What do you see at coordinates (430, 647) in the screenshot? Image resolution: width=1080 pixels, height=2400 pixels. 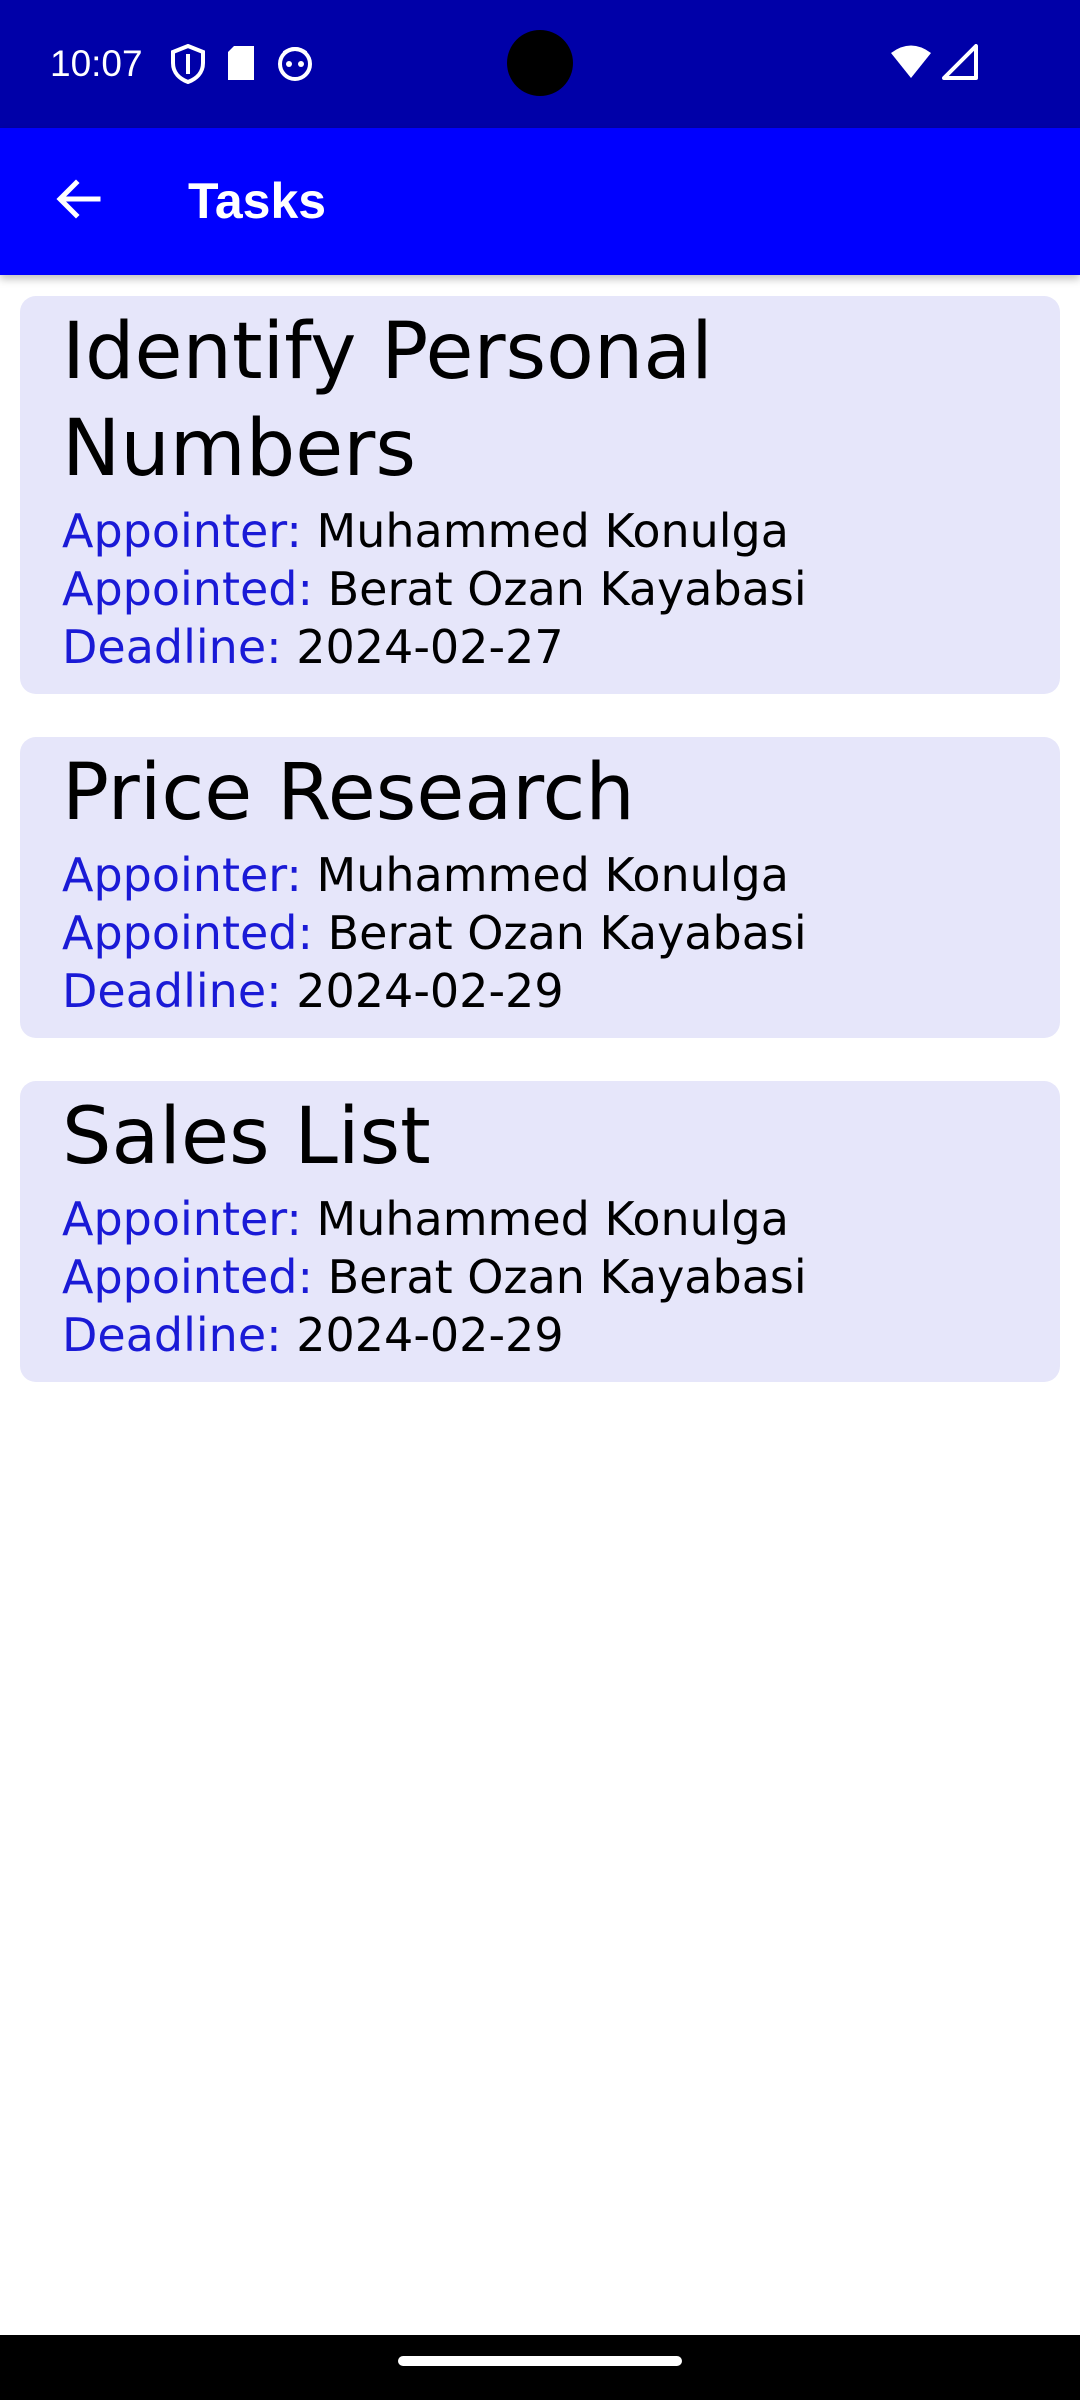 I see `deadline-value: 2024-02-27` at bounding box center [430, 647].